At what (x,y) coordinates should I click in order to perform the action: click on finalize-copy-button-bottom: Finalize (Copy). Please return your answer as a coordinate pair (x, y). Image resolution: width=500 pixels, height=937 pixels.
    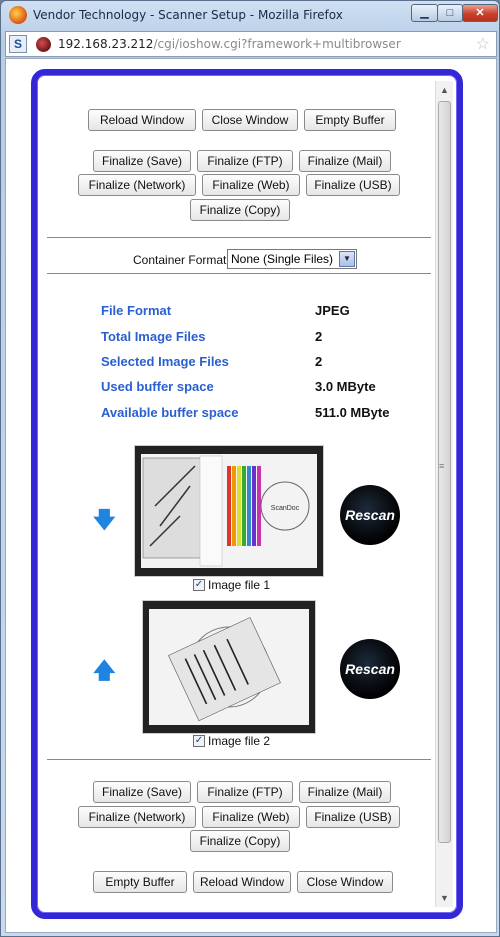
    Looking at the image, I should click on (240, 841).